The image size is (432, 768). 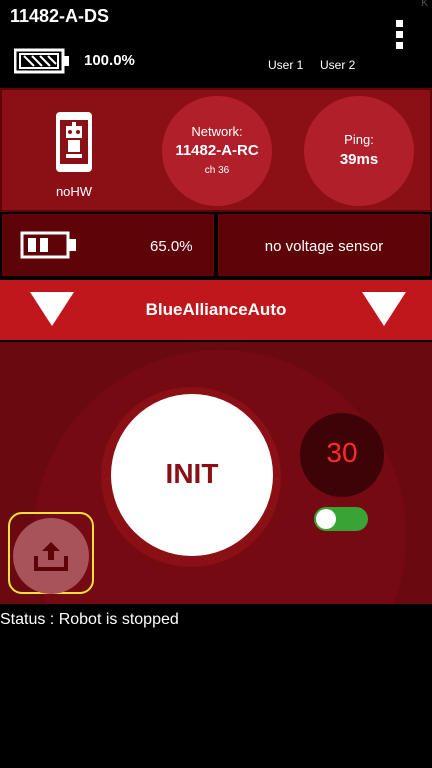 What do you see at coordinates (51, 558) in the screenshot?
I see `upload-icon` at bounding box center [51, 558].